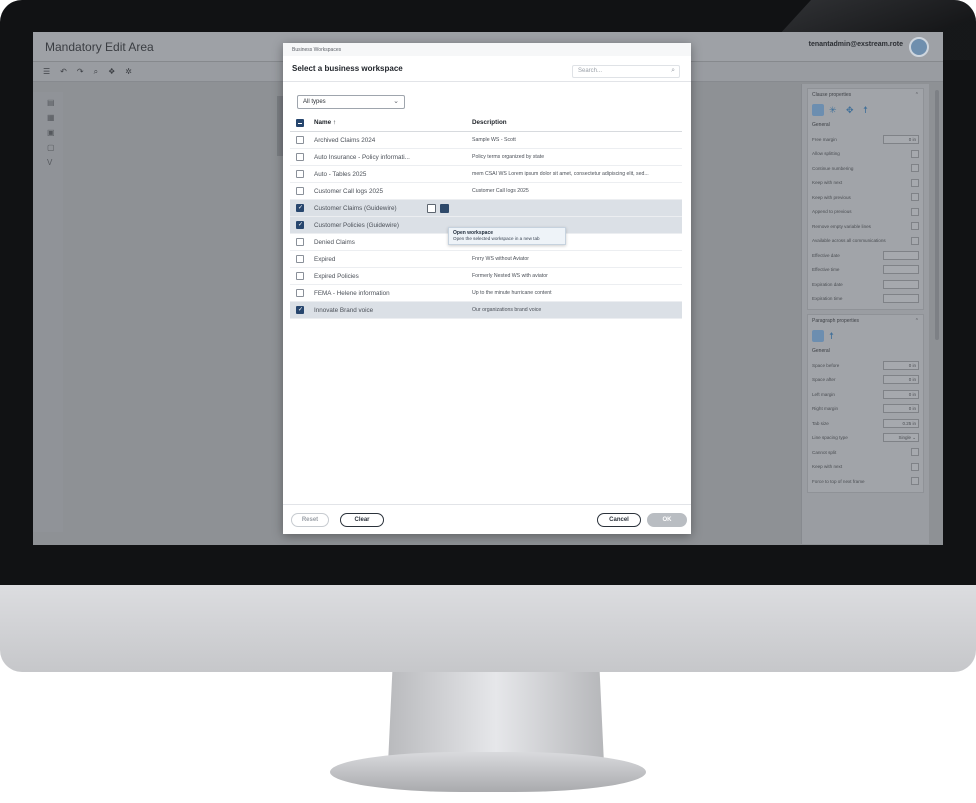 The height and width of the screenshot is (803, 976). I want to click on type-filter-select: All types ⌄, so click(351, 102).